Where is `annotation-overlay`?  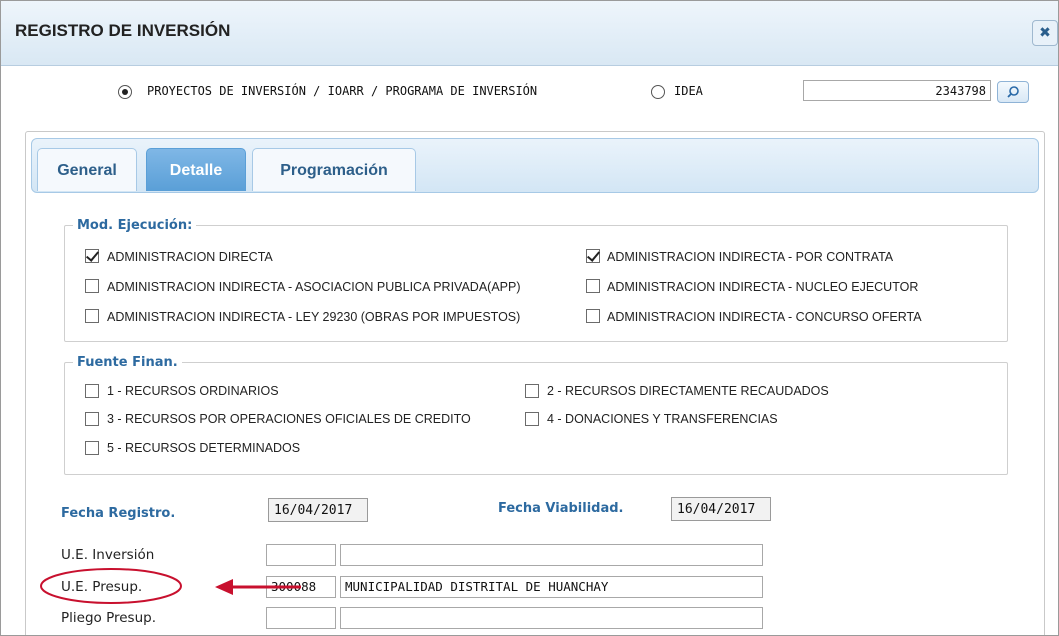 annotation-overlay is located at coordinates (170, 586).